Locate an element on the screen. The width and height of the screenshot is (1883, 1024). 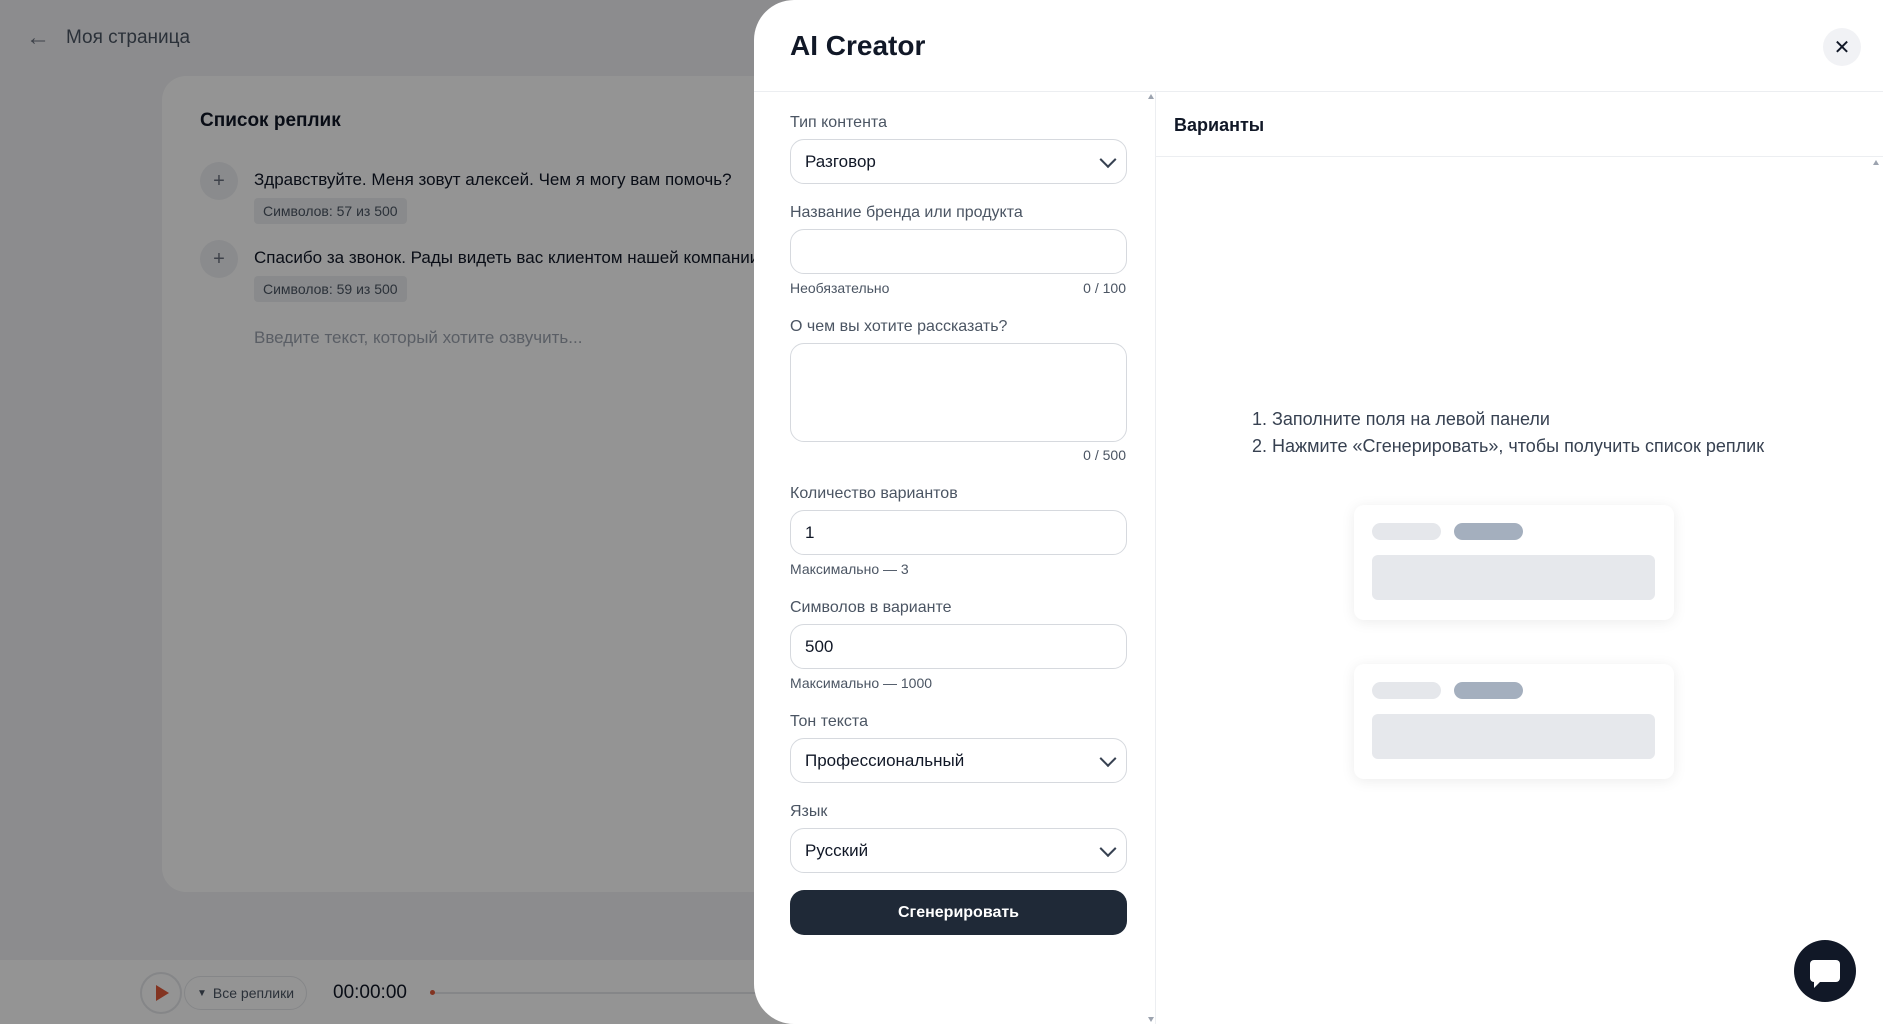
language-select: Русский is located at coordinates (958, 850).